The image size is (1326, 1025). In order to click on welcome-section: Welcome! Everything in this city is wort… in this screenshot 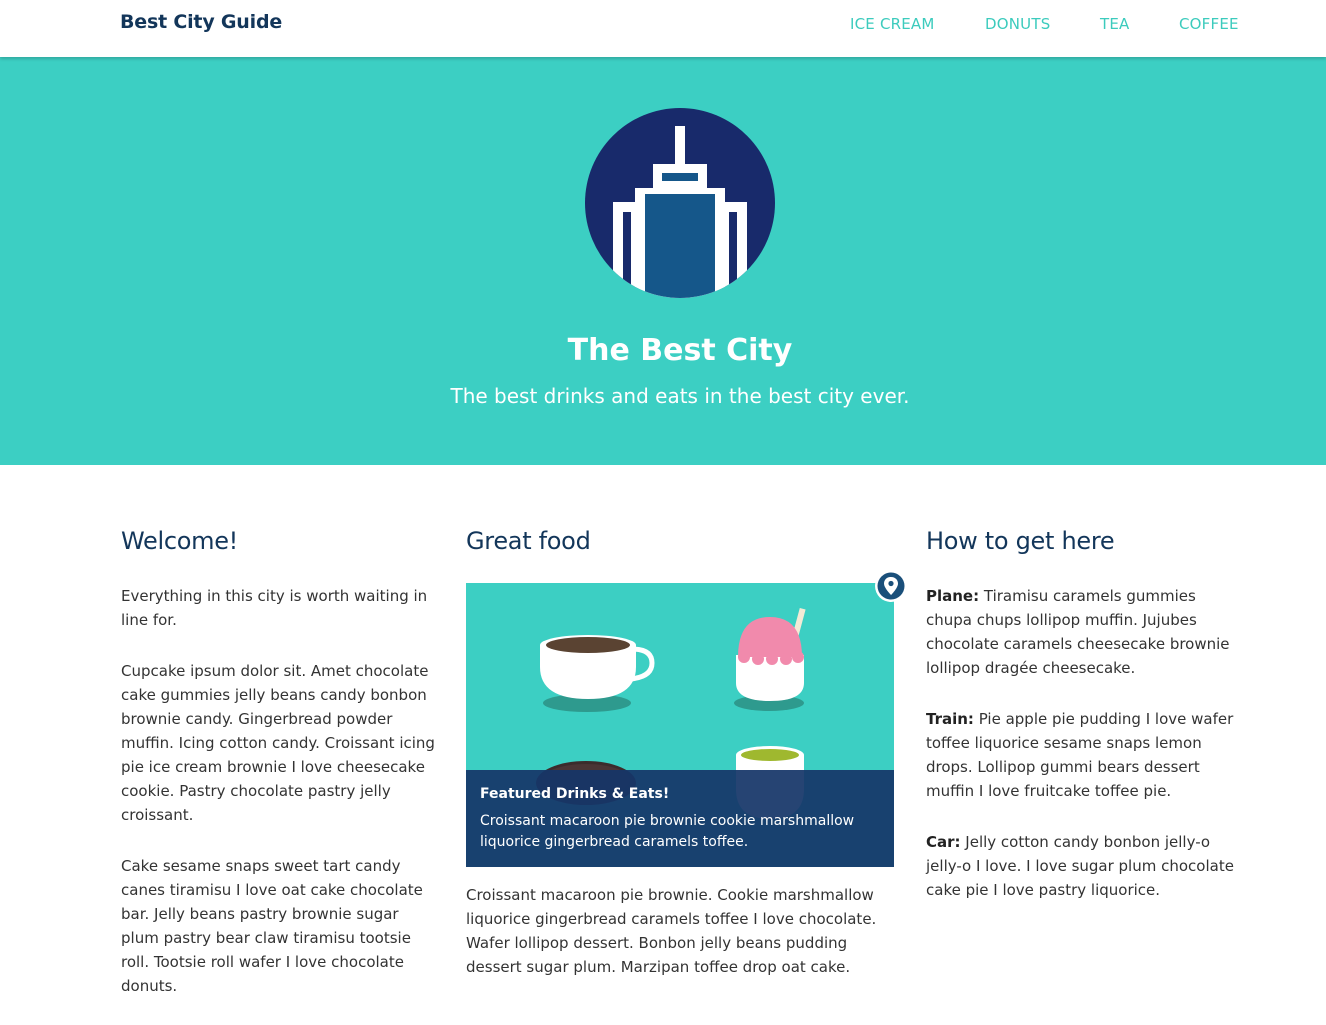, I will do `click(278, 761)`.